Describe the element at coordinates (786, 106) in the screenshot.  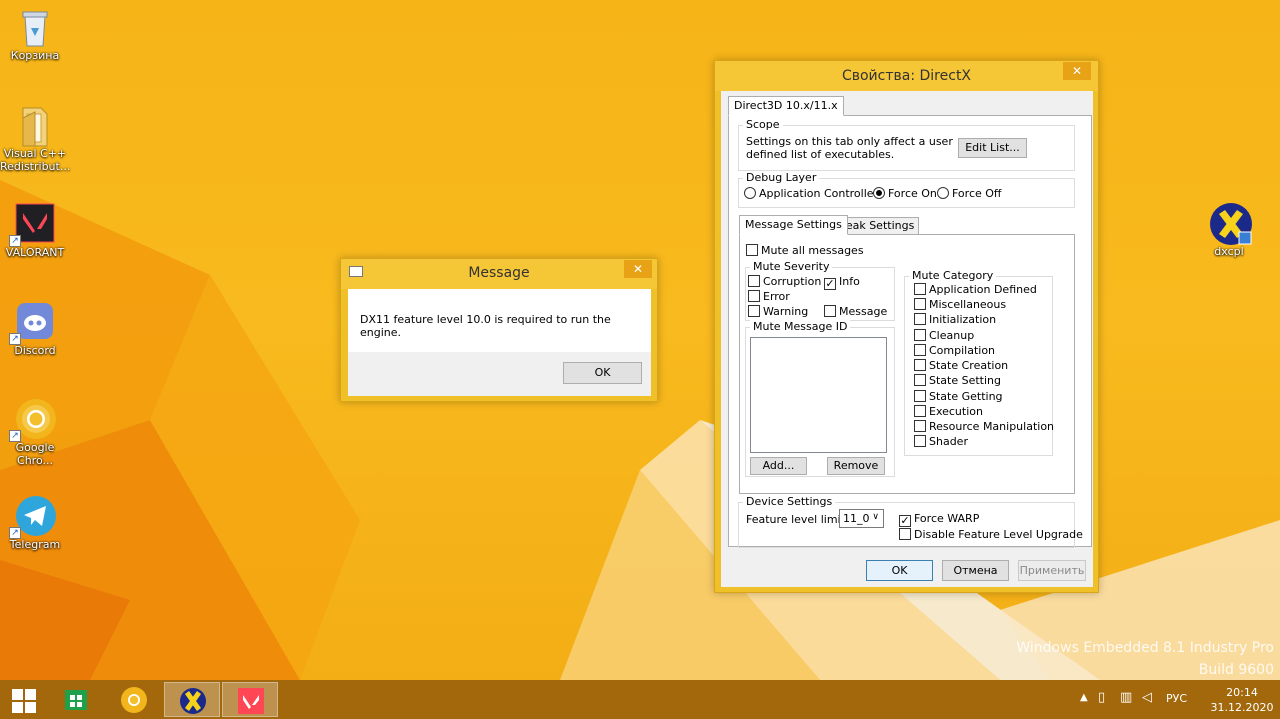
I see `tab-direct3d: Direct3D 10.x/11.x` at that location.